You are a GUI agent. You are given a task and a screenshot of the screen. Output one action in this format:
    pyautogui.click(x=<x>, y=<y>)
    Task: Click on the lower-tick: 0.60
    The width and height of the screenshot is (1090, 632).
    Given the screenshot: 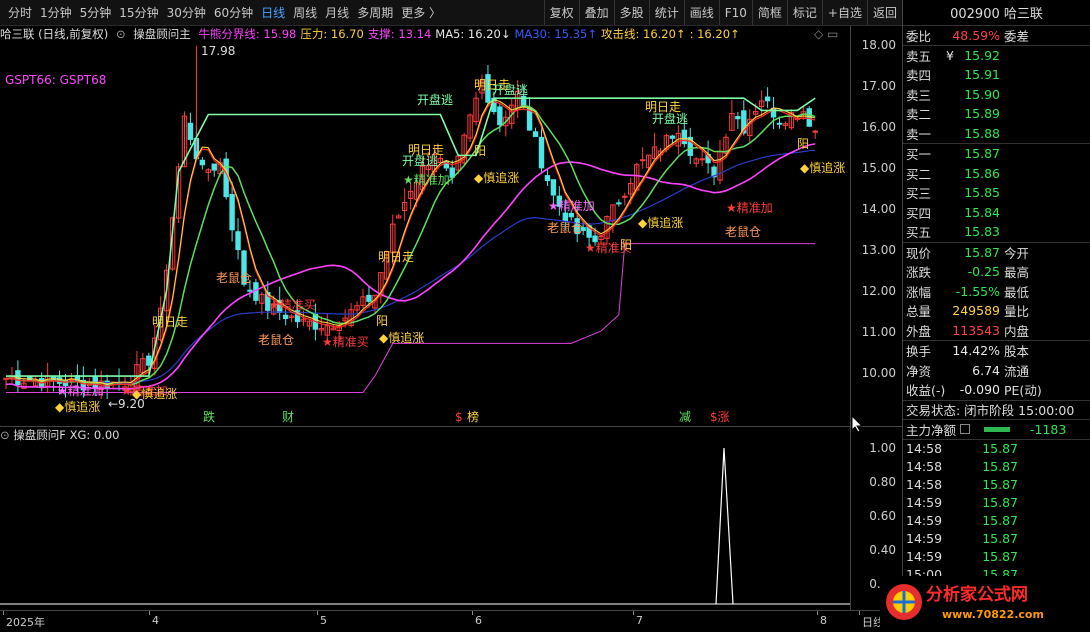 What is the action you would take?
    pyautogui.click(x=882, y=516)
    